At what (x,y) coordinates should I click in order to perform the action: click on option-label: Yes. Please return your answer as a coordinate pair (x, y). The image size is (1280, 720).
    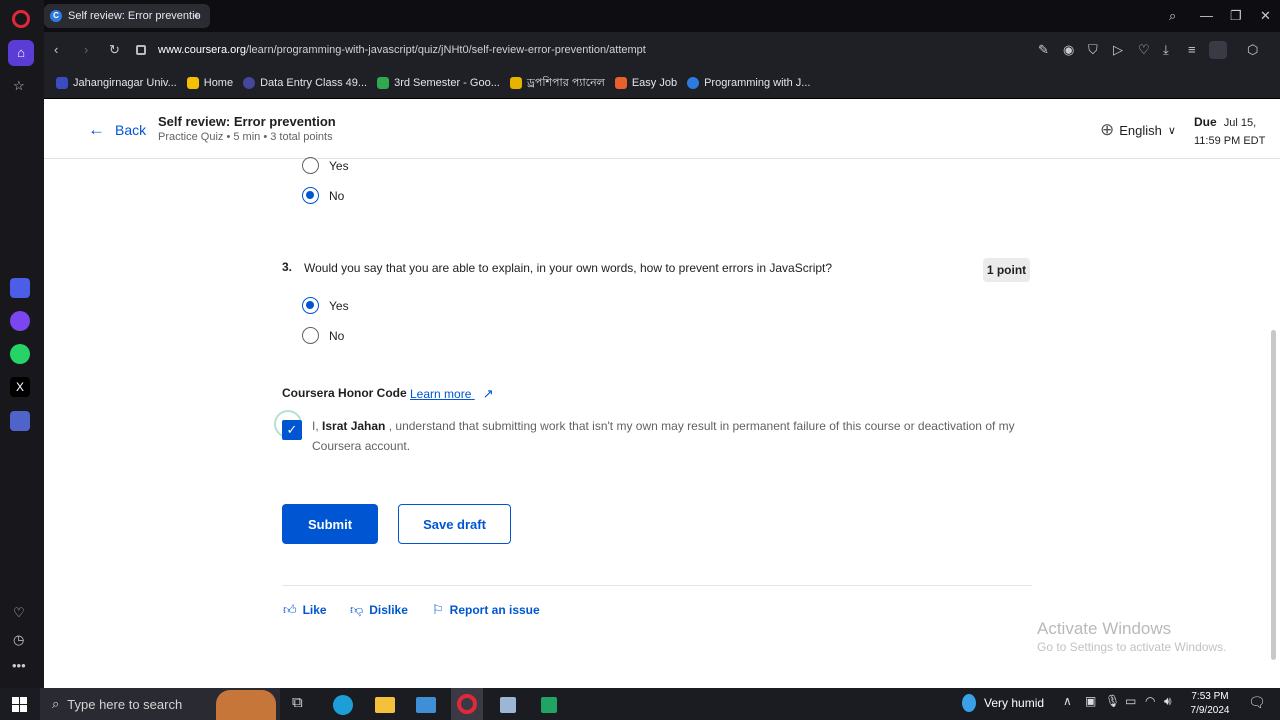
    Looking at the image, I should click on (339, 165).